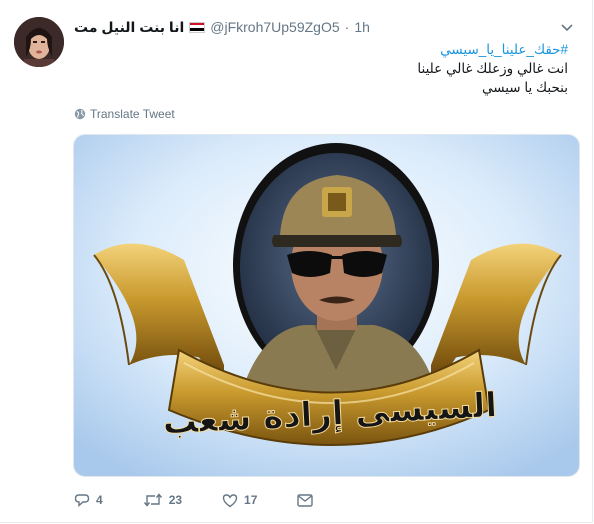 This screenshot has height=524, width=594. I want to click on retweet-button: 23, so click(162, 500).